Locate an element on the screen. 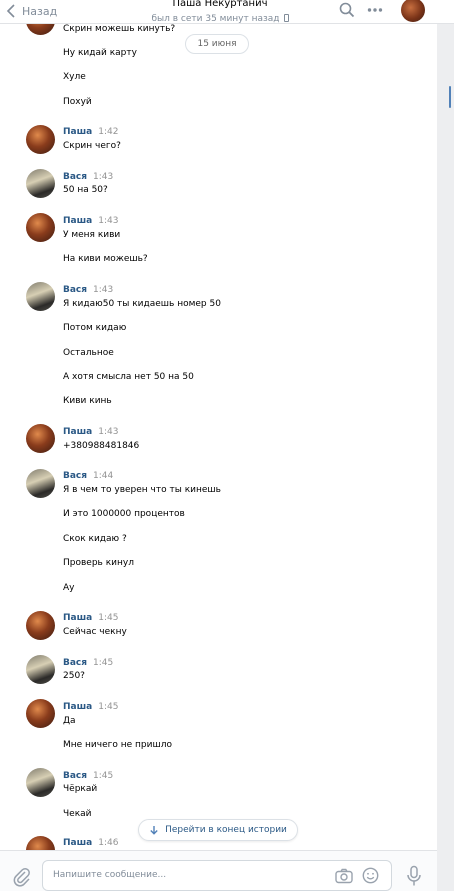  message-text: Хуле is located at coordinates (74, 77).